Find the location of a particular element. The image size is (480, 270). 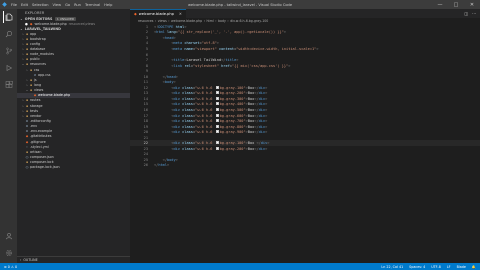

source-control-icon is located at coordinates (9, 51).